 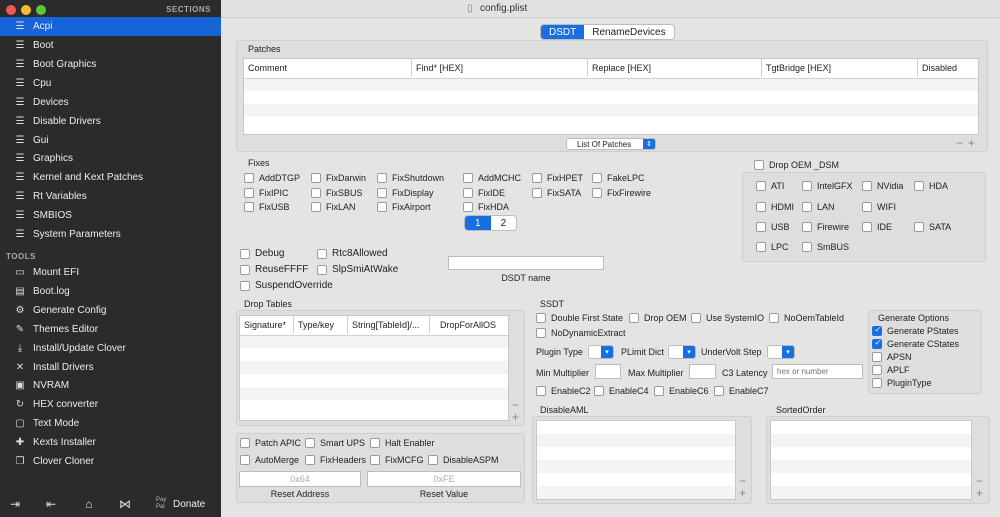 What do you see at coordinates (110, 196) in the screenshot?
I see `sidebar-item-rt-variables: ☰ Rt Variables` at bounding box center [110, 196].